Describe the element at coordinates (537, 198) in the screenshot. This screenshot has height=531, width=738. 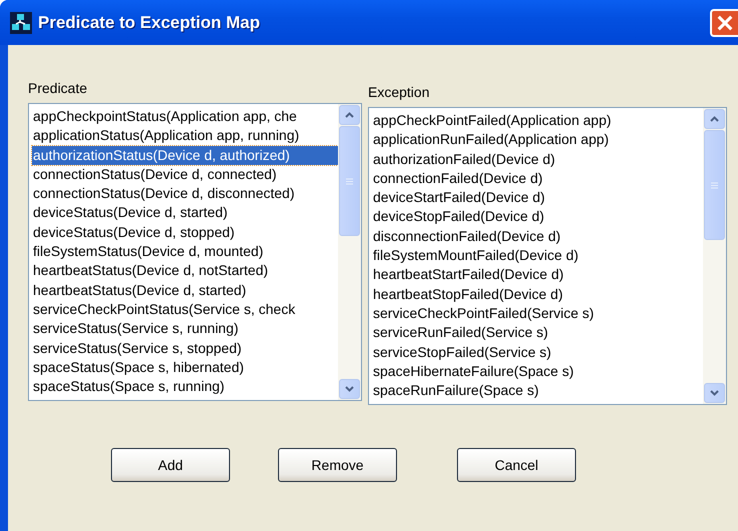
I see `list-item: deviceStartFailed(Device d)` at that location.